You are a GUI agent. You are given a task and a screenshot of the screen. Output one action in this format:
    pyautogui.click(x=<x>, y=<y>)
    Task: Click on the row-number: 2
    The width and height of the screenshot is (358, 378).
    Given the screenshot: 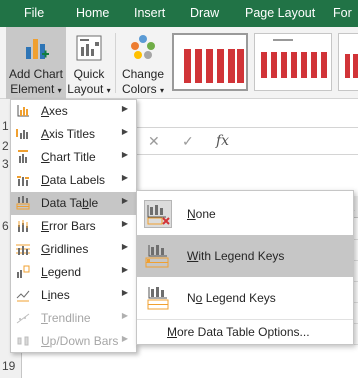 What is the action you would take?
    pyautogui.click(x=5, y=146)
    